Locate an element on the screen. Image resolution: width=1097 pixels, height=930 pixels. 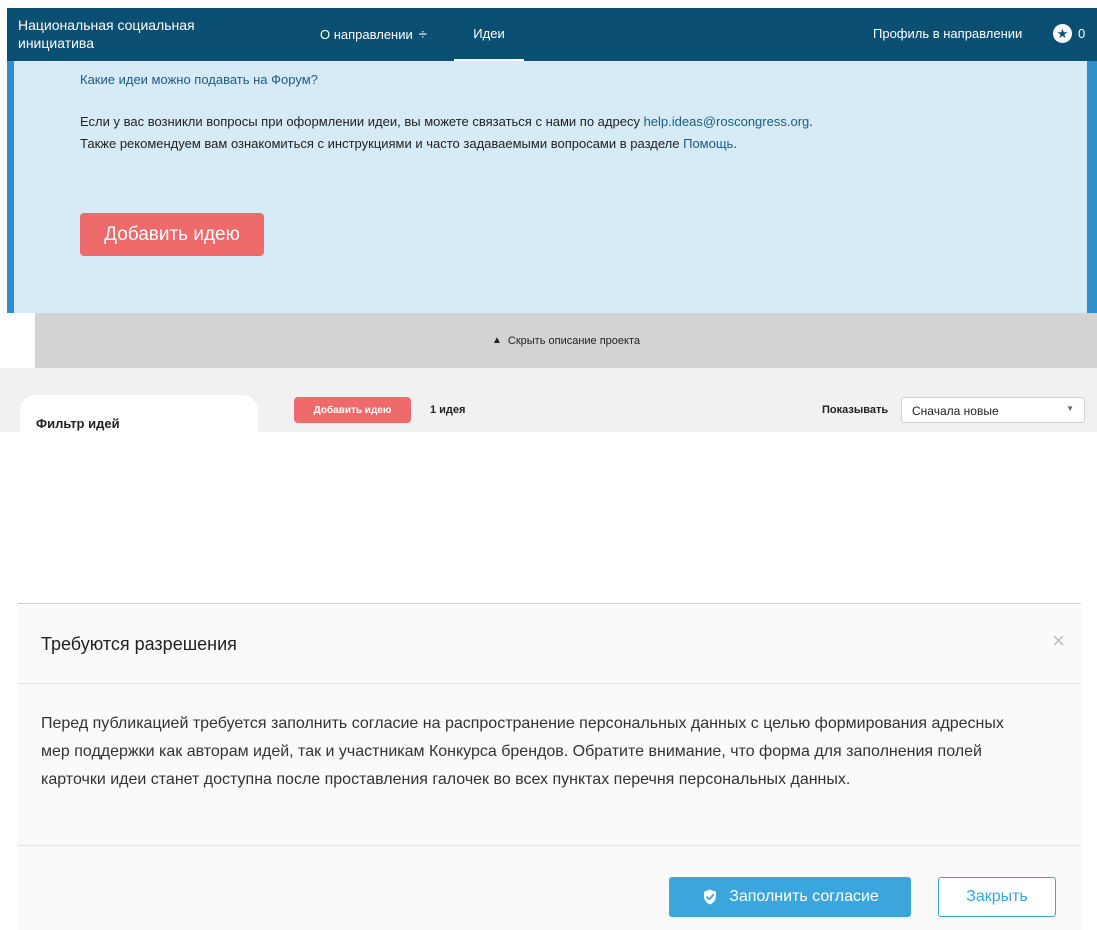
help-end: . is located at coordinates (735, 143).